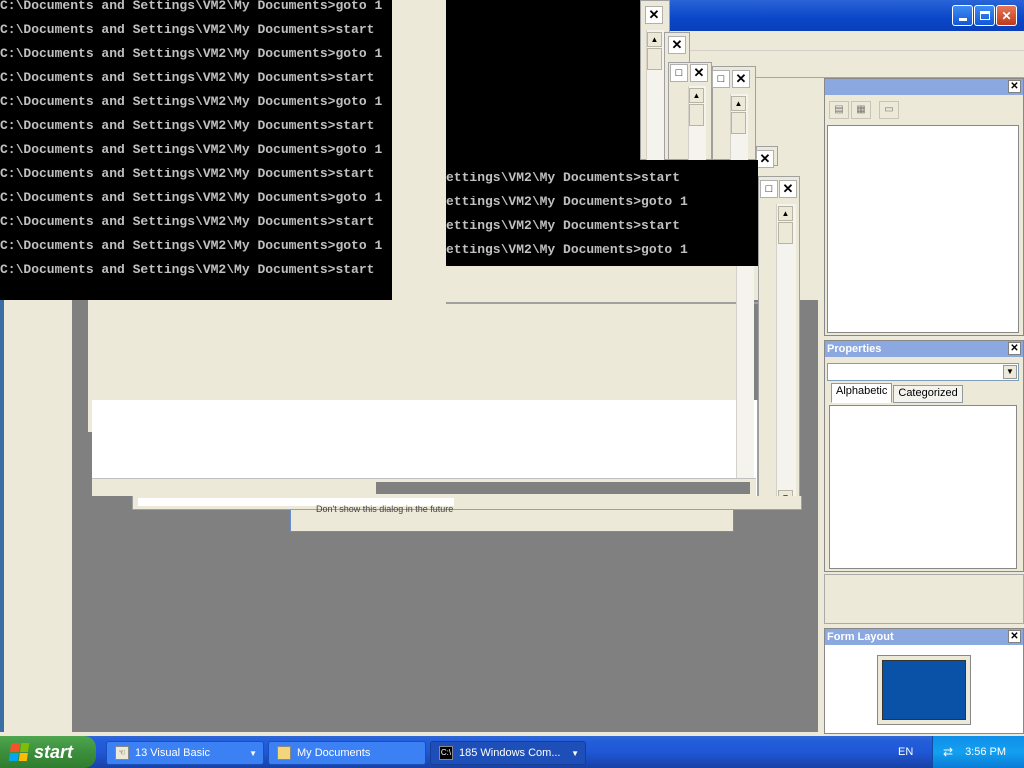 The width and height of the screenshot is (1024, 768). What do you see at coordinates (602, 303) in the screenshot?
I see `divider` at bounding box center [602, 303].